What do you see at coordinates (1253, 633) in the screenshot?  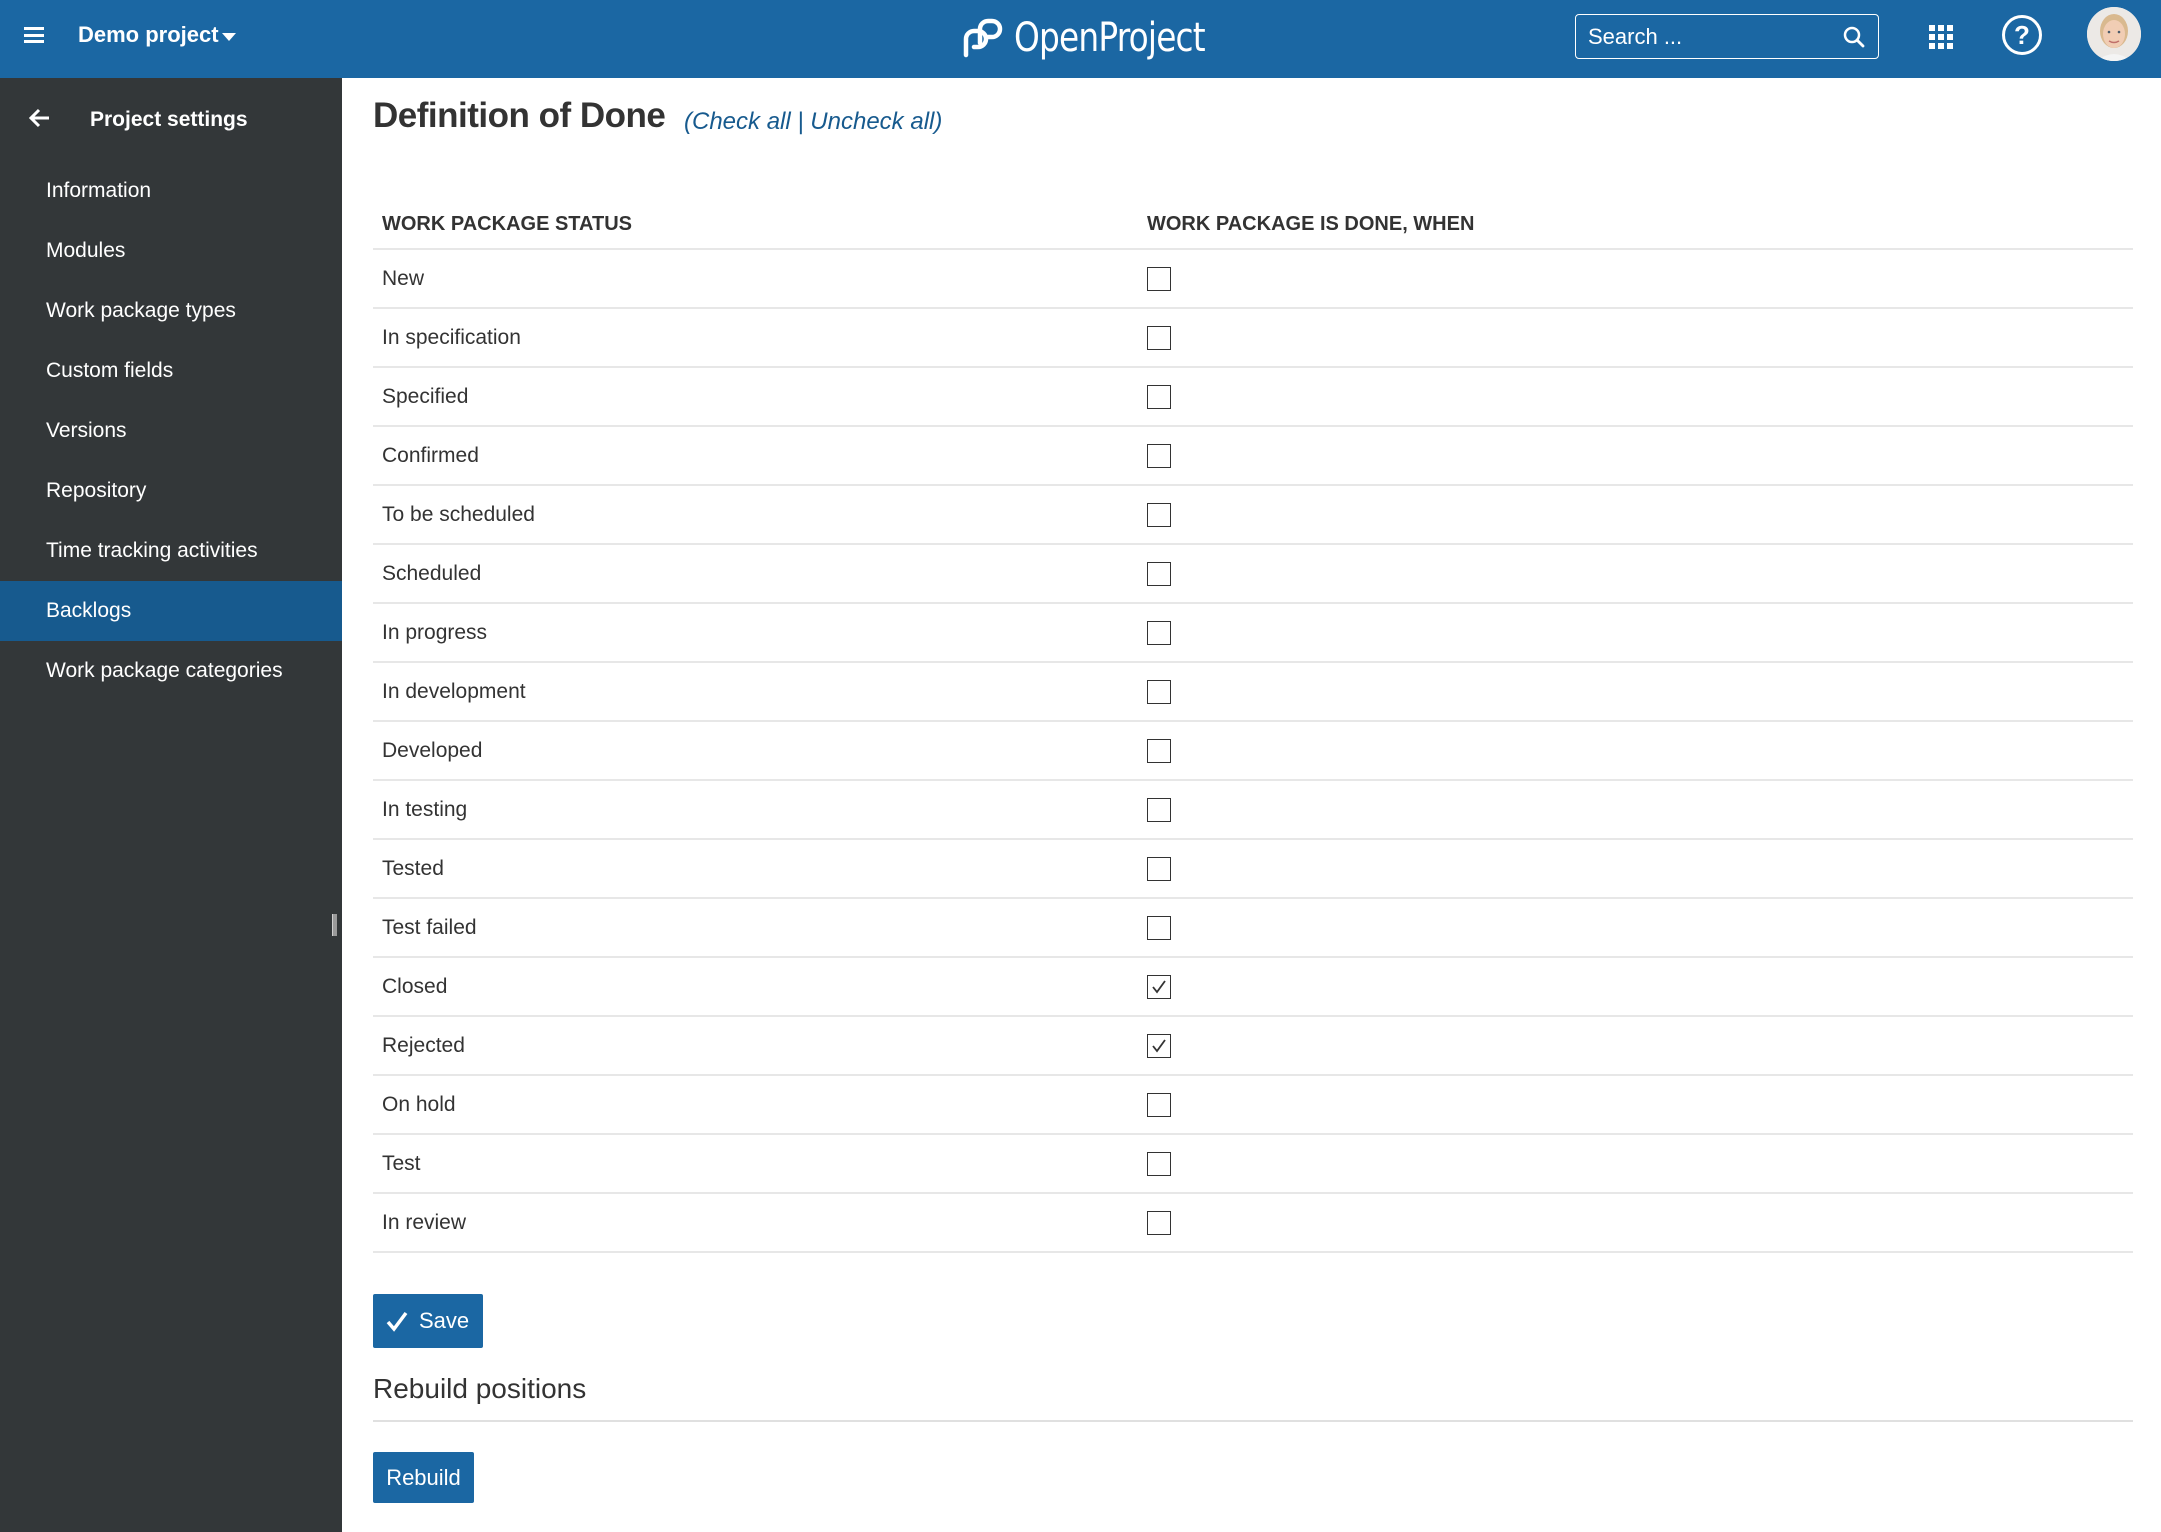 I see `table-row: In progress` at bounding box center [1253, 633].